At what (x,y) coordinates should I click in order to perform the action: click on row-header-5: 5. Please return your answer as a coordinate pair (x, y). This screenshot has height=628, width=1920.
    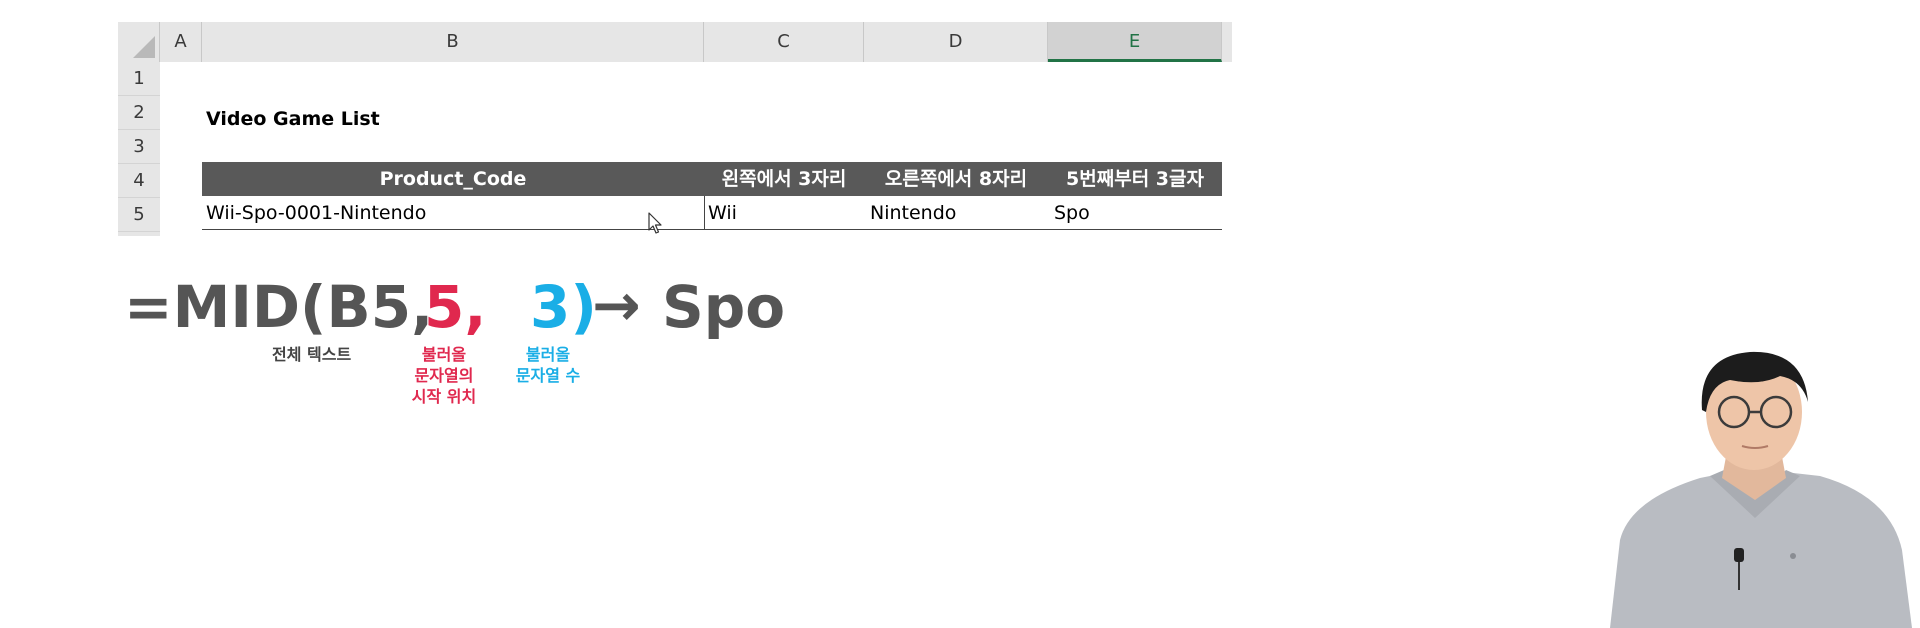
    Looking at the image, I should click on (139, 215).